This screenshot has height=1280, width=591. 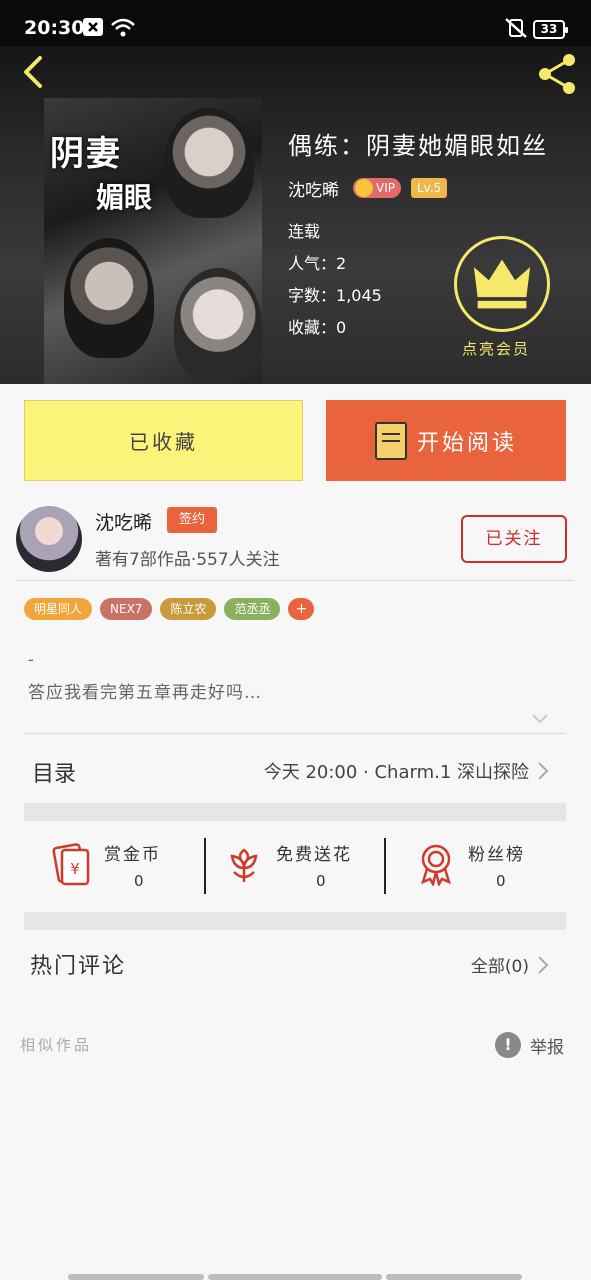 What do you see at coordinates (312, 263) in the screenshot?
I see `popularity-label: 人气：` at bounding box center [312, 263].